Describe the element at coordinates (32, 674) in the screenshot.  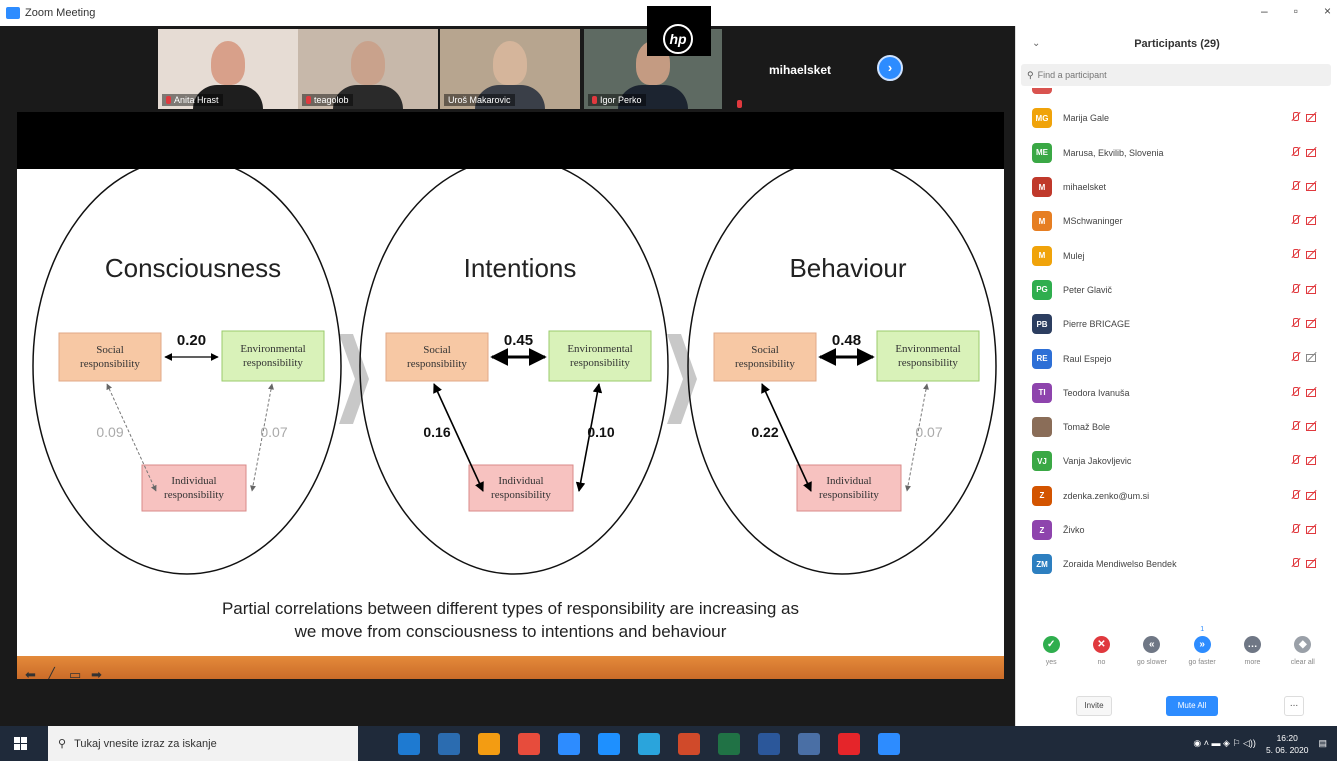
I see `arrow-left-icon: ⬅` at that location.